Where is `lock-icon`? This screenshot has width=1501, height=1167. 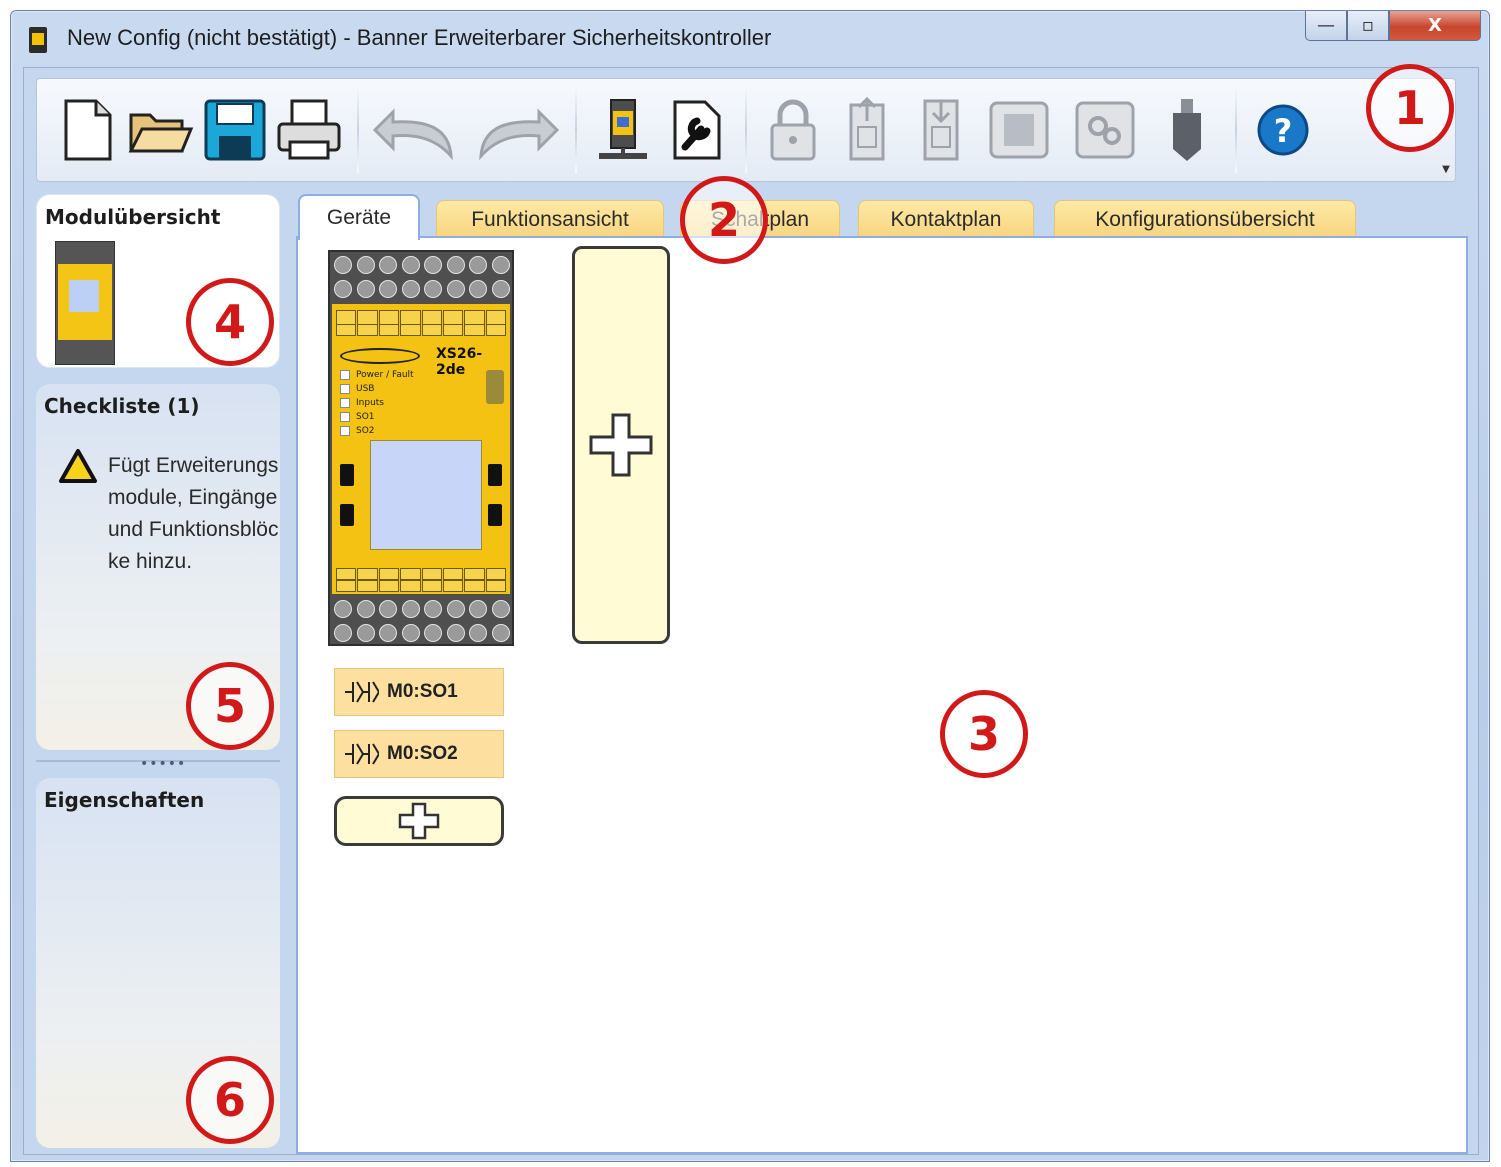 lock-icon is located at coordinates (793, 130).